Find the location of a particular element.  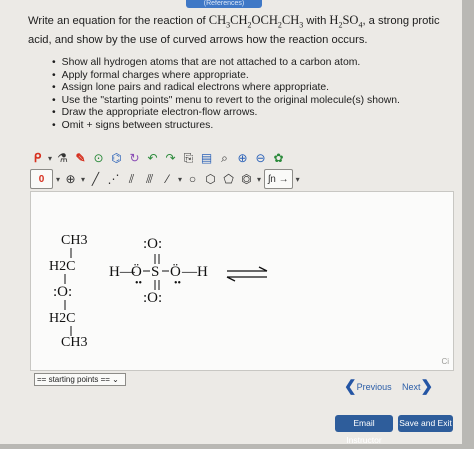

charge-plus-button: ⊕ is located at coordinates (70, 179).